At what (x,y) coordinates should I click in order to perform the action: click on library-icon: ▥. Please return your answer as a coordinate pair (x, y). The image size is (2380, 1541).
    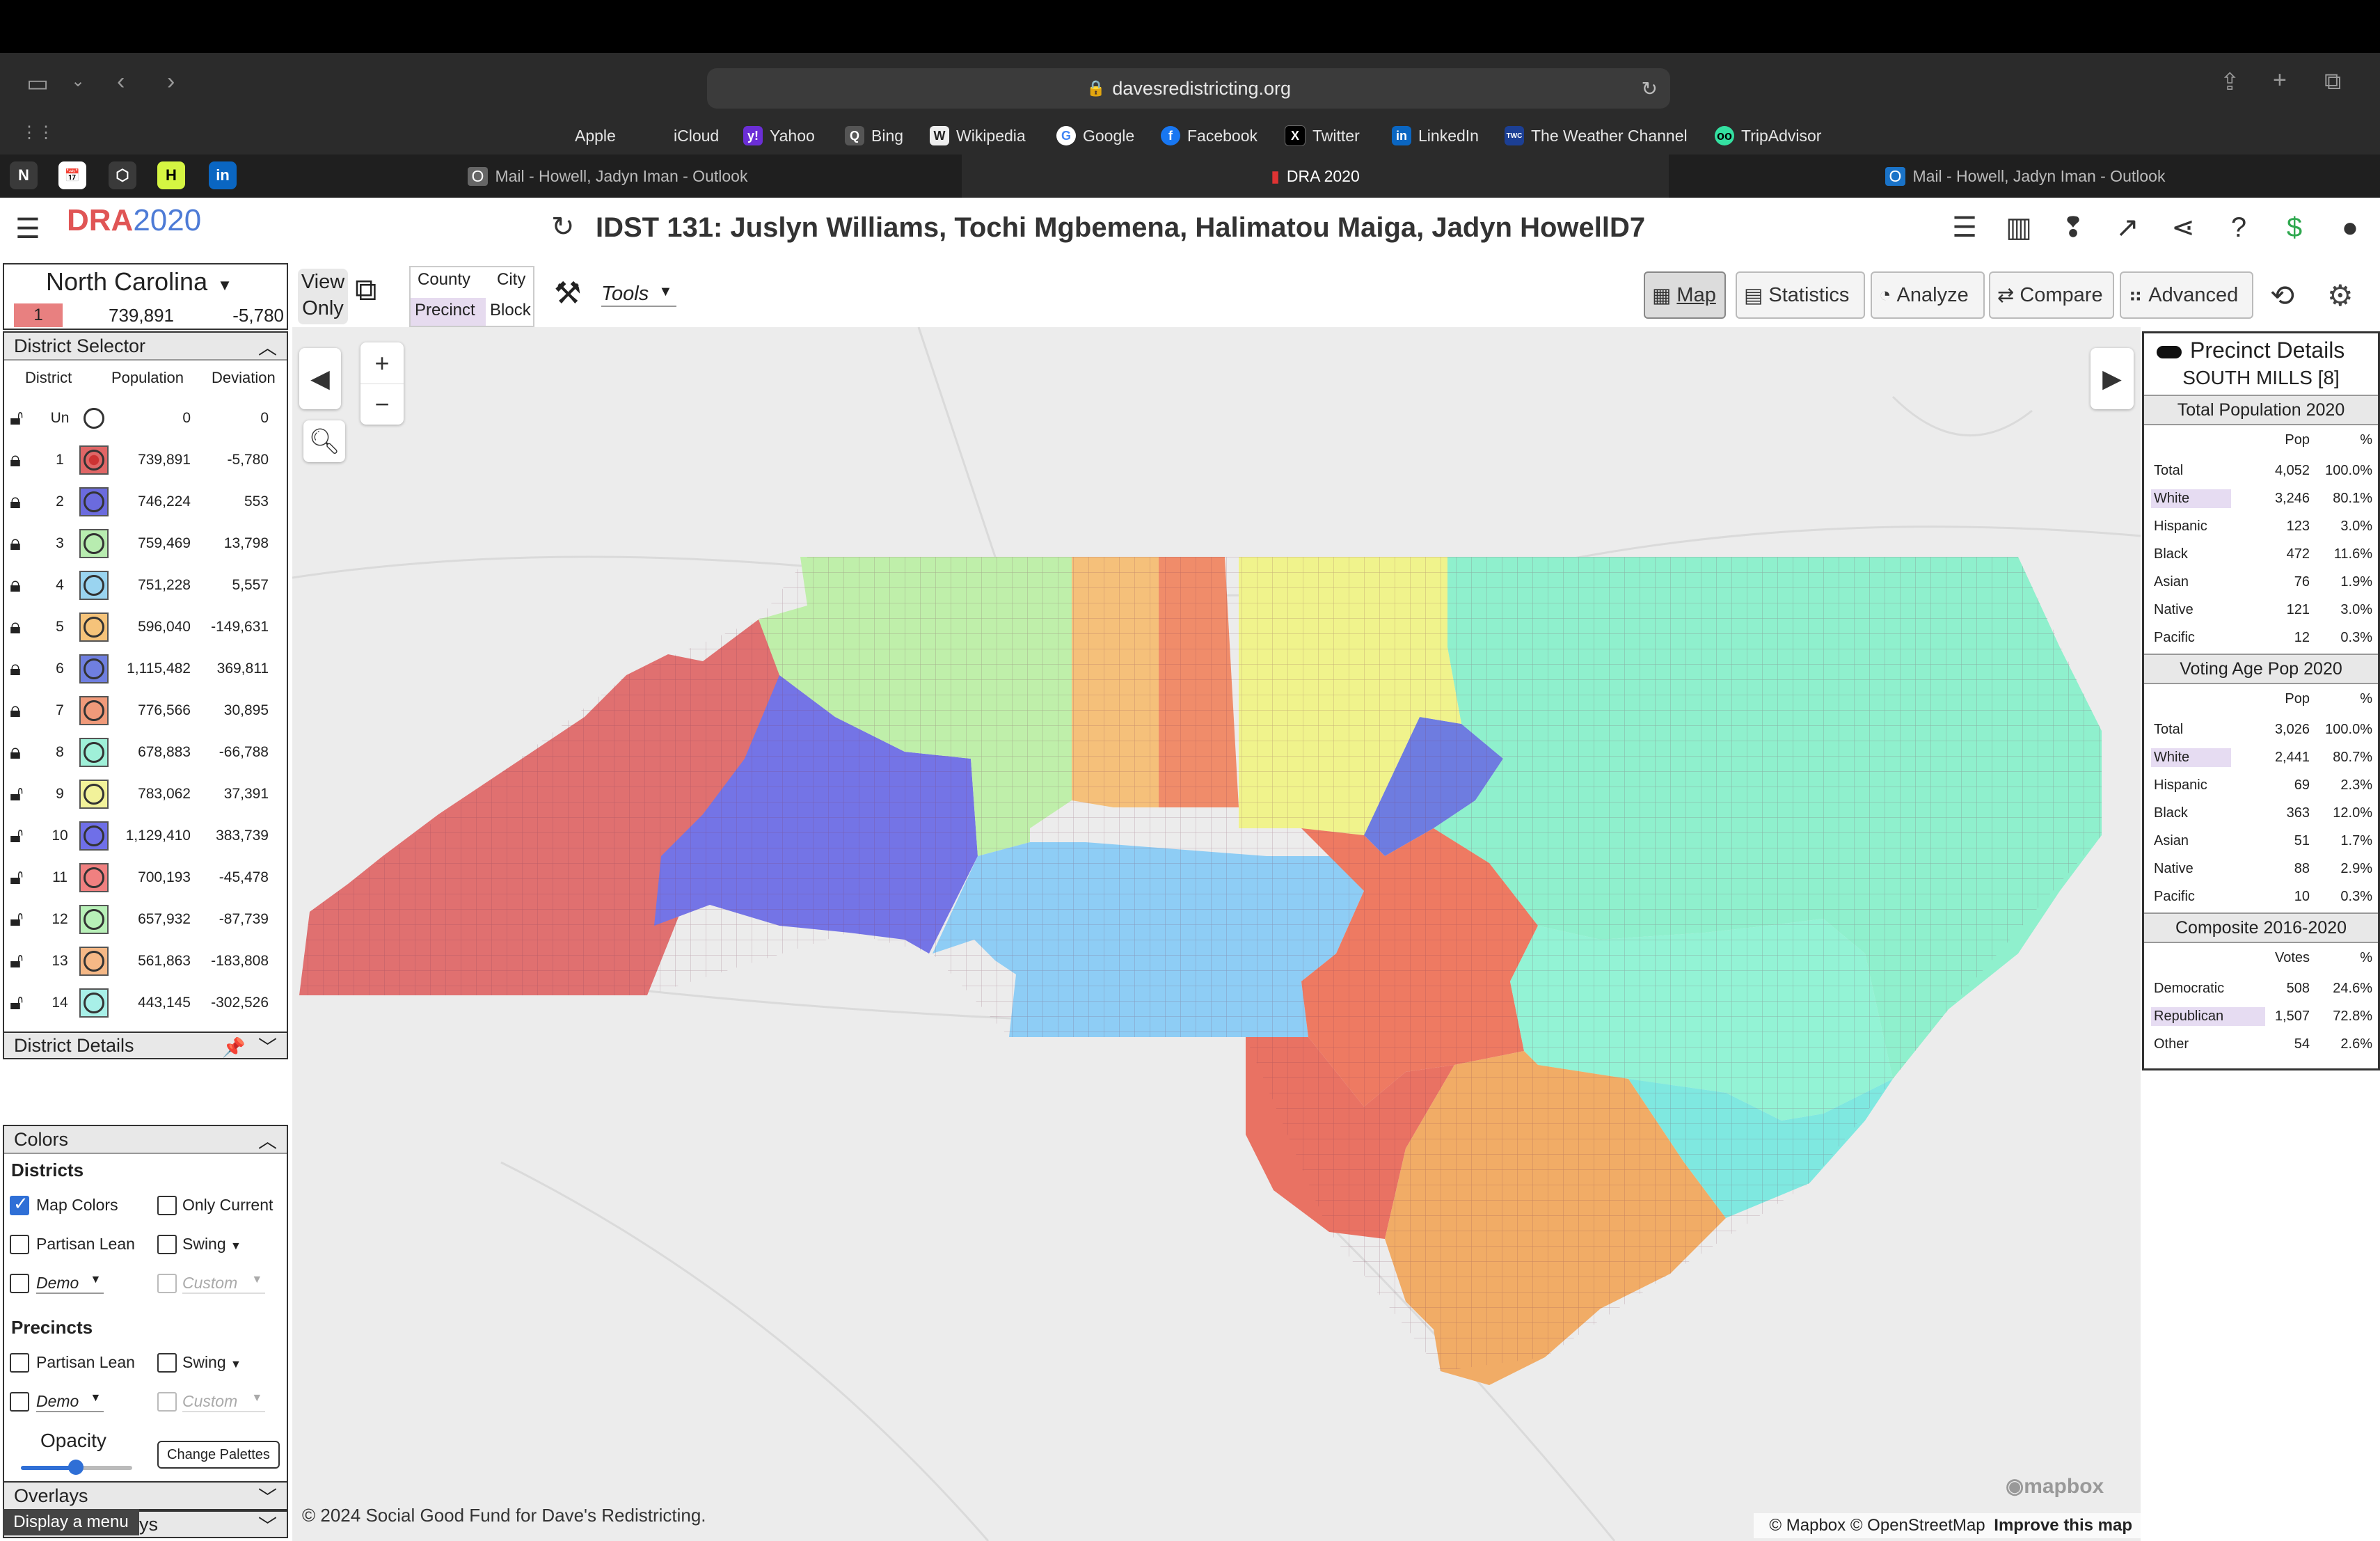
    Looking at the image, I should click on (2019, 227).